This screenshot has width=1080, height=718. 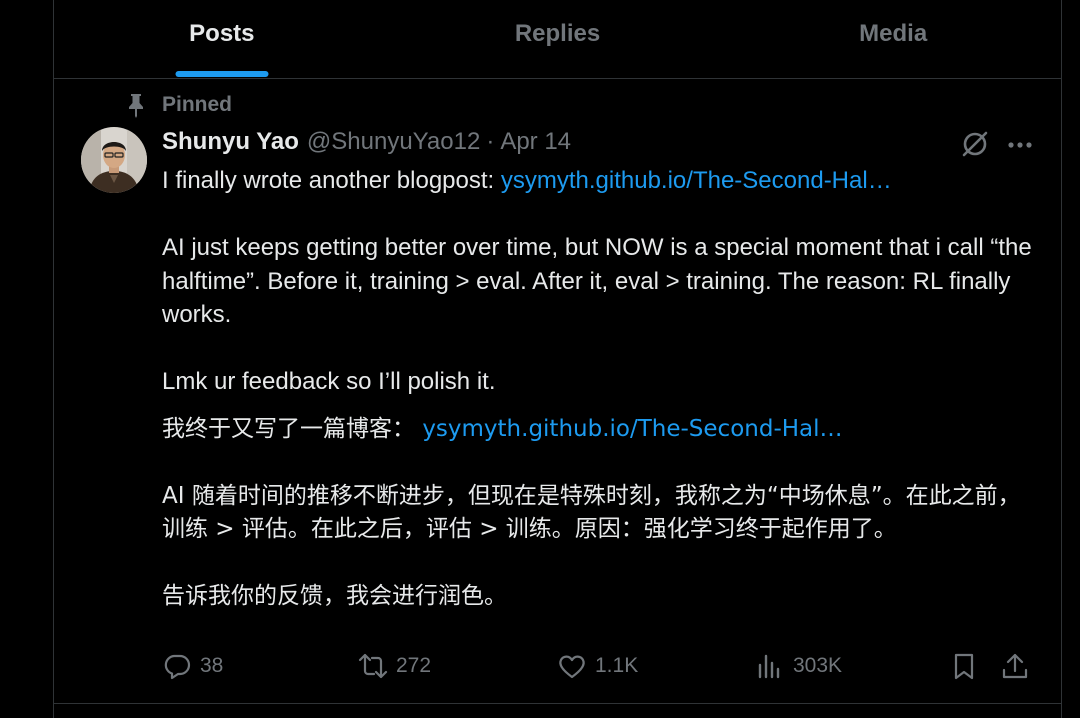 I want to click on author-name: Shunyu Yao, so click(x=230, y=142).